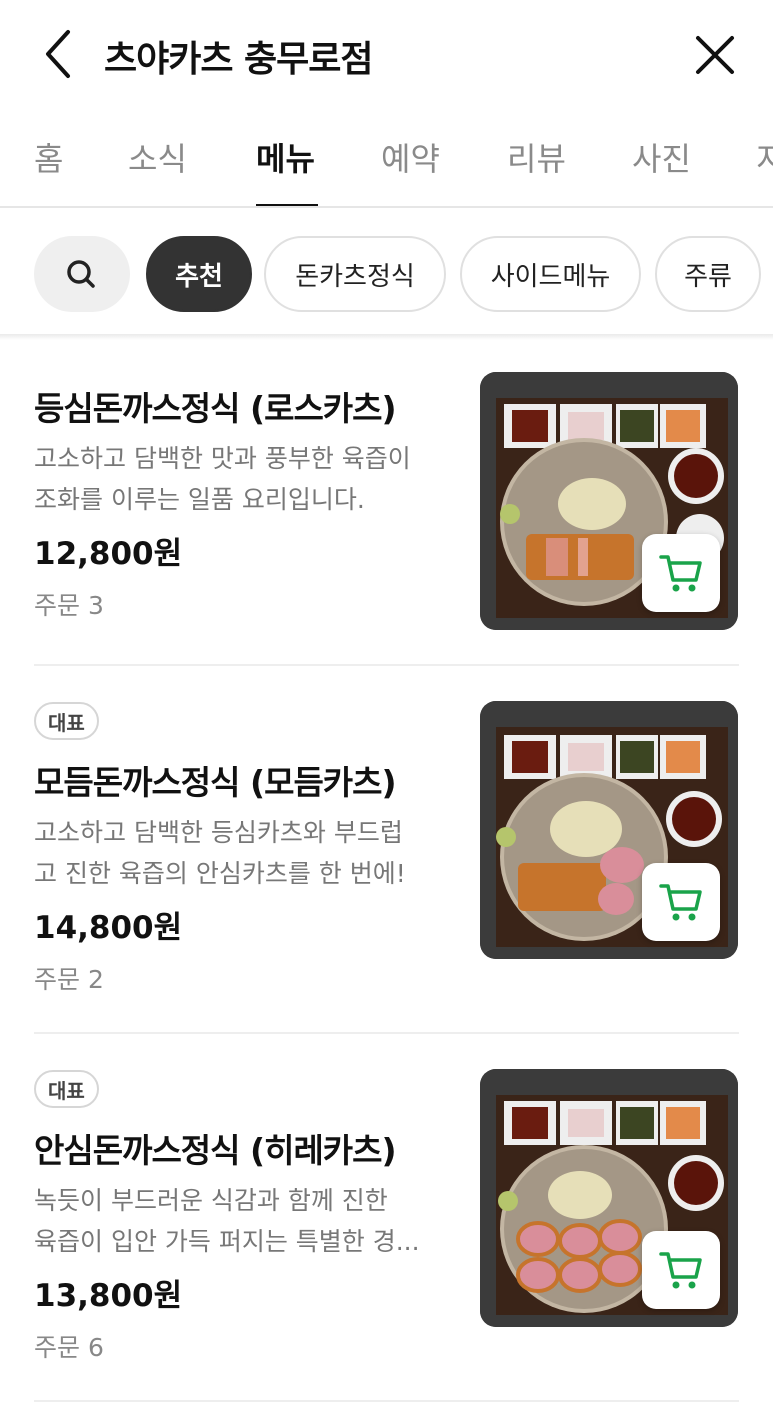  I want to click on chip-liquor: 주류, so click(708, 274).